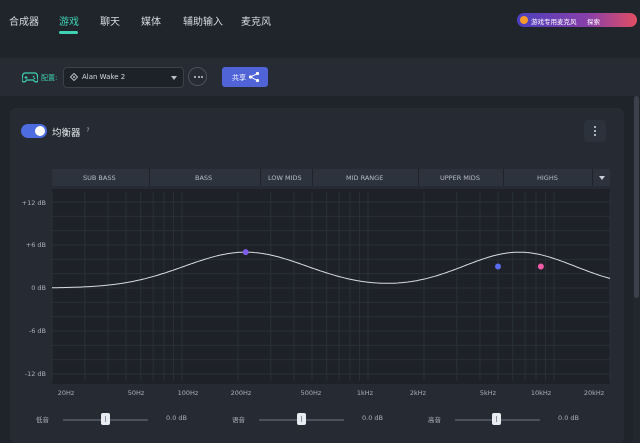 Image resolution: width=640 pixels, height=443 pixels. I want to click on treble-slider-value: 0.0 dB, so click(568, 418).